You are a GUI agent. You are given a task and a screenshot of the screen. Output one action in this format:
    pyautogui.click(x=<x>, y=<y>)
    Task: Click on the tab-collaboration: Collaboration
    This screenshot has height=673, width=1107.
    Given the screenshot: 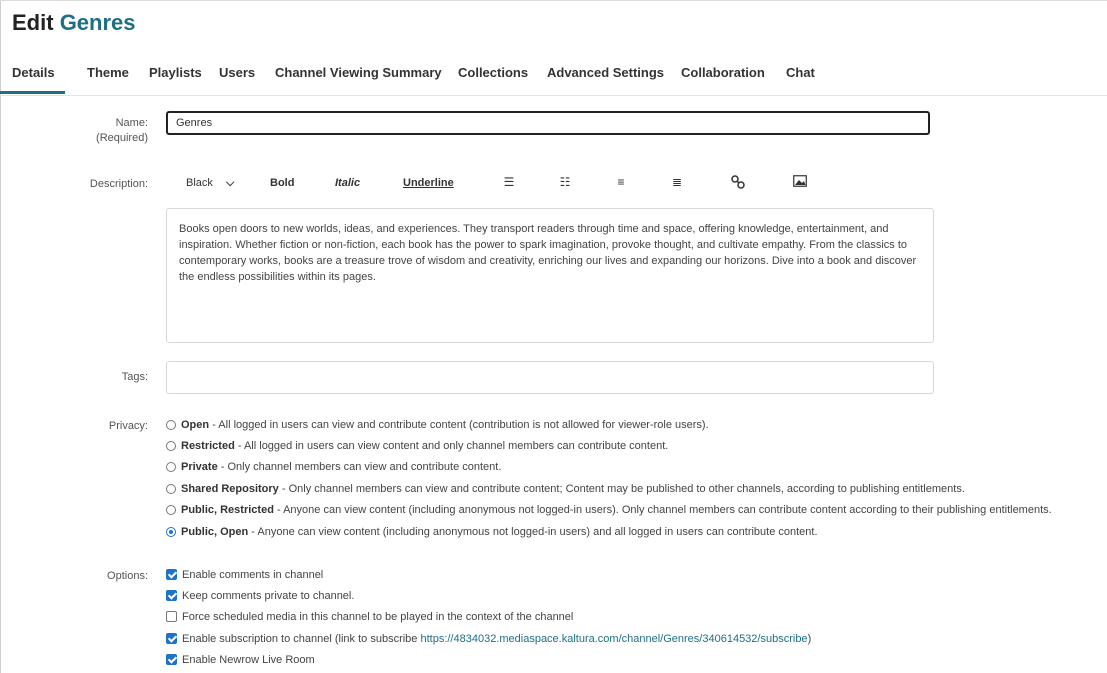 What is the action you would take?
    pyautogui.click(x=723, y=72)
    